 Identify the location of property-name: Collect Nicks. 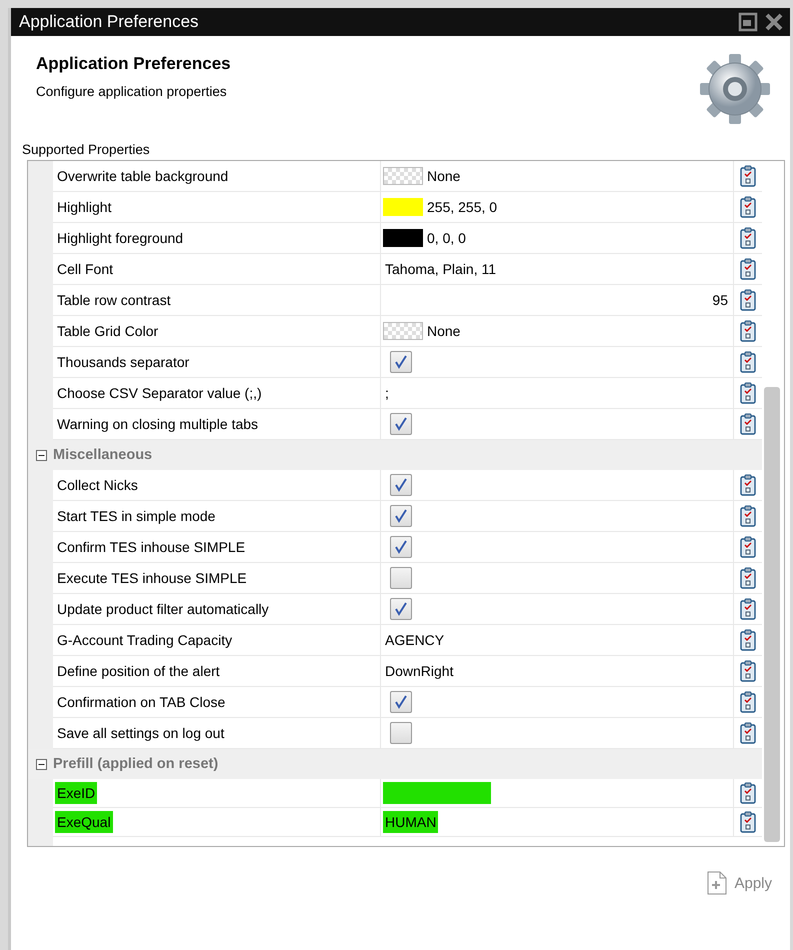
(97, 485).